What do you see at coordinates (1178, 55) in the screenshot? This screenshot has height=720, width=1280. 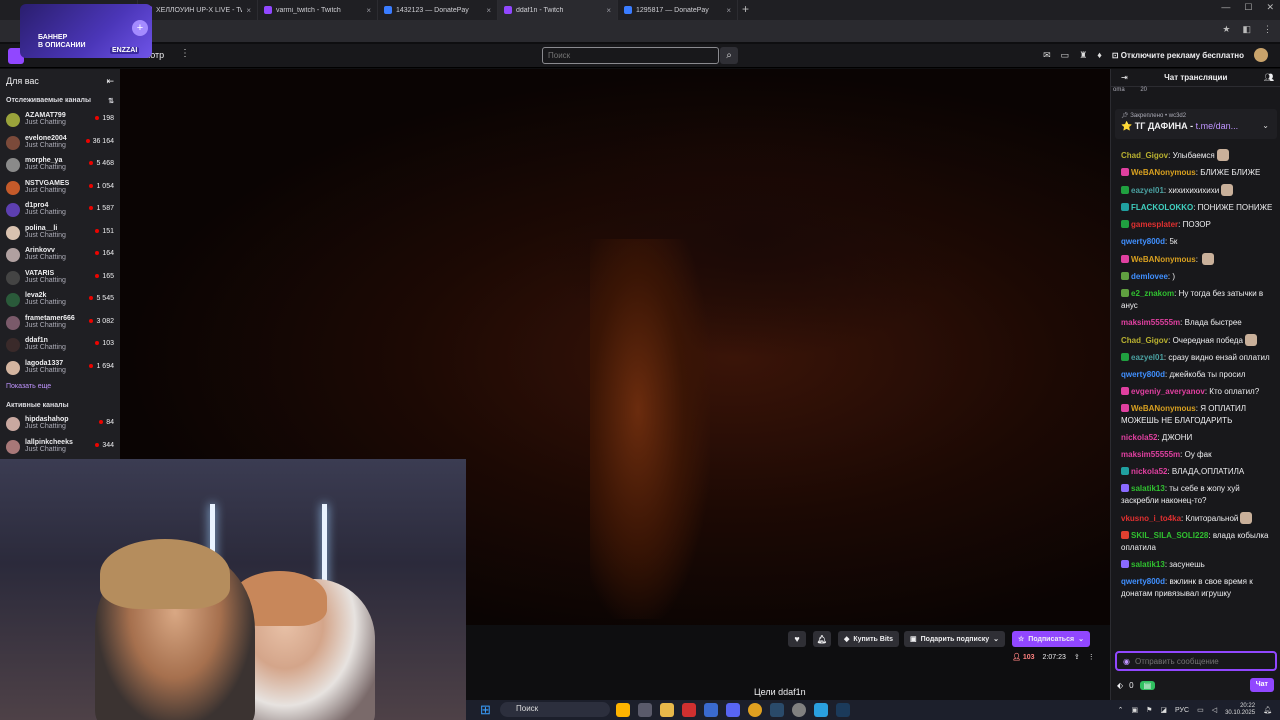 I see `ad-free-button: ⊡ Отключите рекламу бесплатно` at bounding box center [1178, 55].